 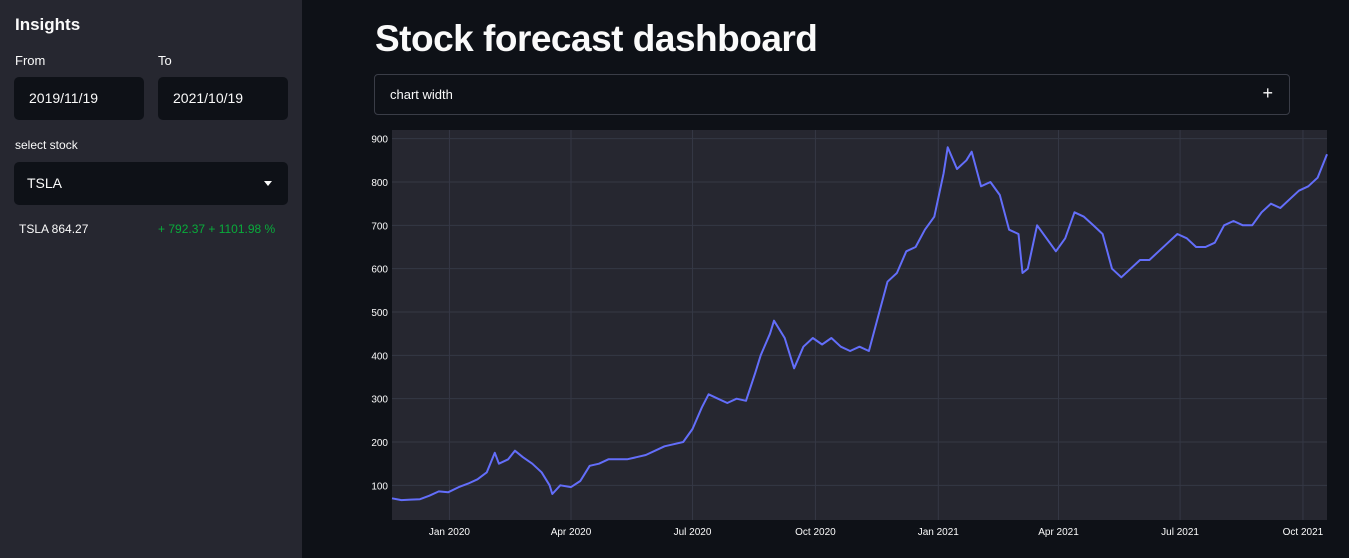 I want to click on x-tick-label: Oct 2021, so click(x=1303, y=532).